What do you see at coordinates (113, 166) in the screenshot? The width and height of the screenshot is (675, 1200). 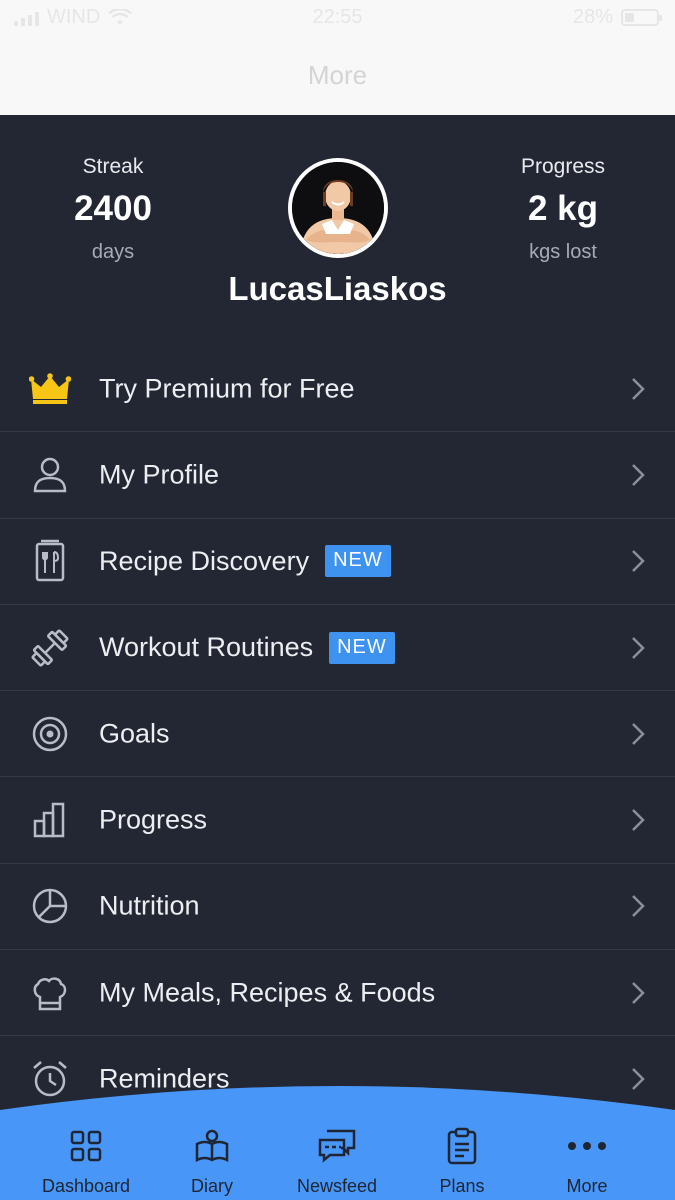 I see `streak-label: Streak` at bounding box center [113, 166].